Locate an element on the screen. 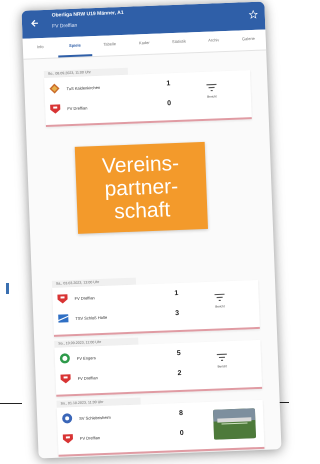 The width and height of the screenshot is (320, 464). tab-info: Info is located at coordinates (40, 47).